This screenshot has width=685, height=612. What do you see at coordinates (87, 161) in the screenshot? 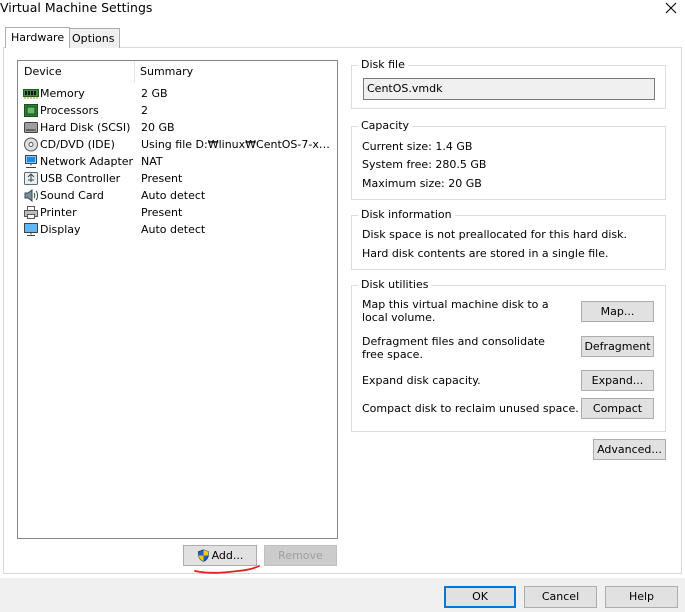
I see `device-label: Network Adapter` at bounding box center [87, 161].